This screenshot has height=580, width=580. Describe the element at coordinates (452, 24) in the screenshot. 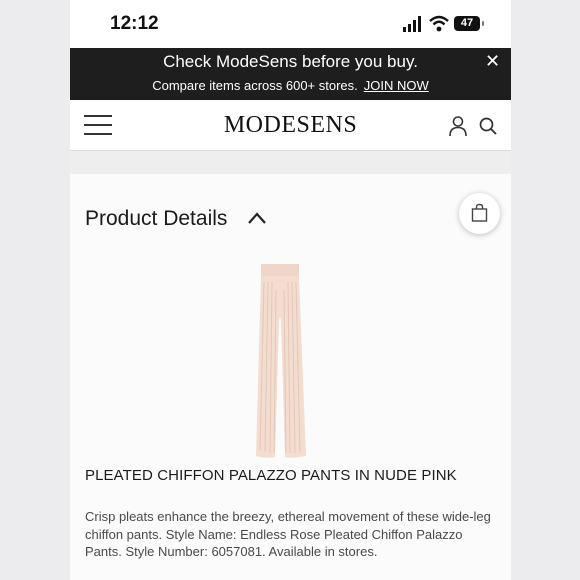

I see `status-icons: 47` at that location.